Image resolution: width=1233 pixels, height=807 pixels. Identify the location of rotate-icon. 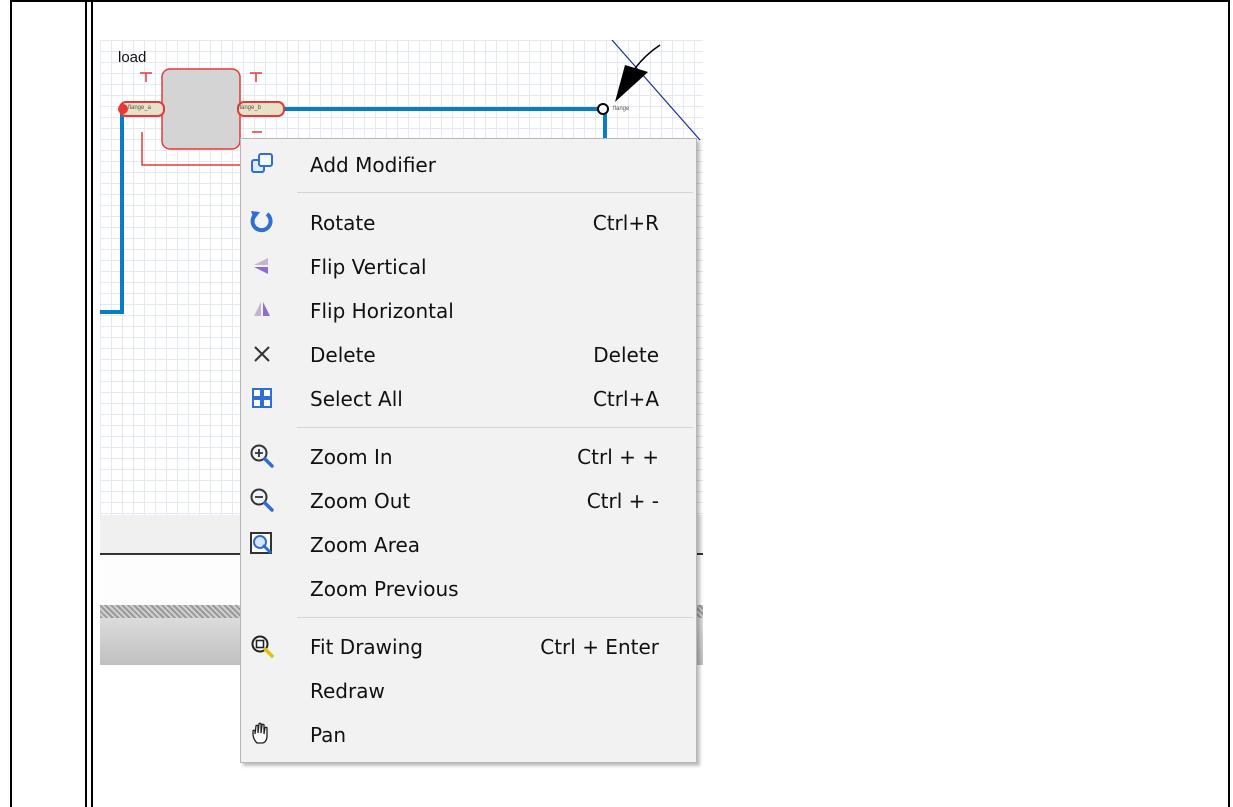
(262, 222).